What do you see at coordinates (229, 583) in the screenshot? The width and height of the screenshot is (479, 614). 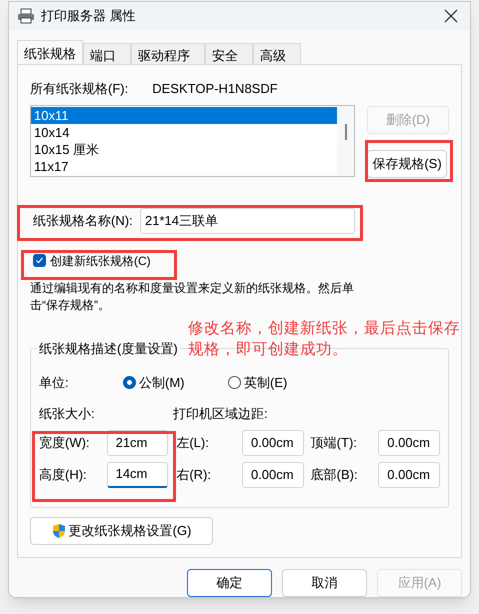 I see `dialog-button: 确定` at bounding box center [229, 583].